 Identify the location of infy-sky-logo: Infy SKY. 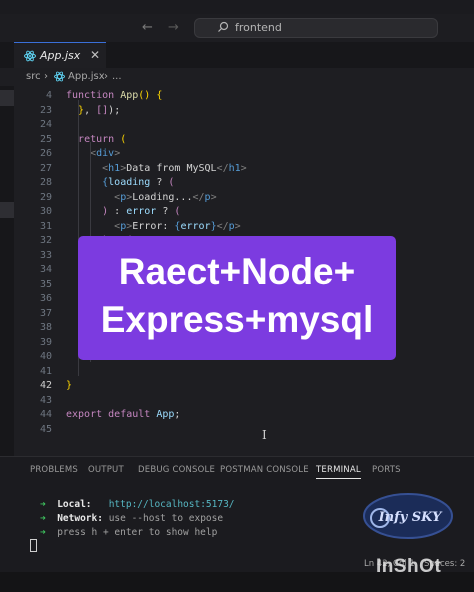
(408, 516).